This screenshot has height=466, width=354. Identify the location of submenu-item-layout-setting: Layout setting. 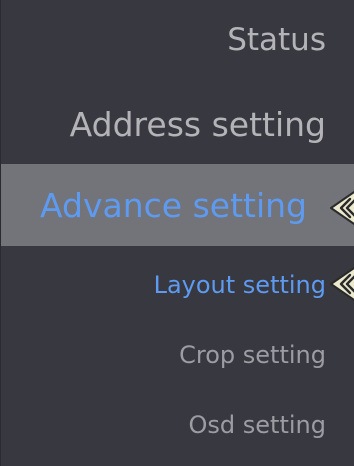
(177, 285).